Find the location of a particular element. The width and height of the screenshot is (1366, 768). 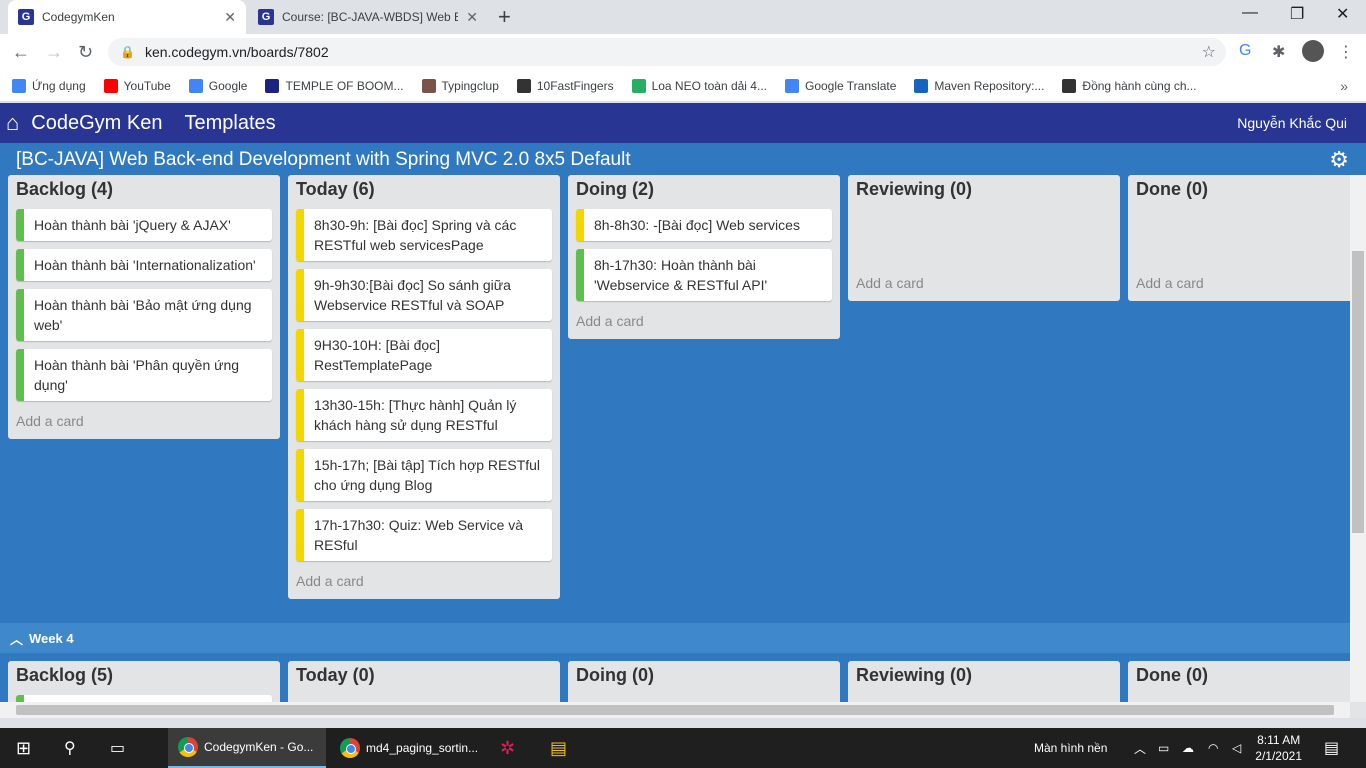

reload-icon: ↻ is located at coordinates (85, 52).